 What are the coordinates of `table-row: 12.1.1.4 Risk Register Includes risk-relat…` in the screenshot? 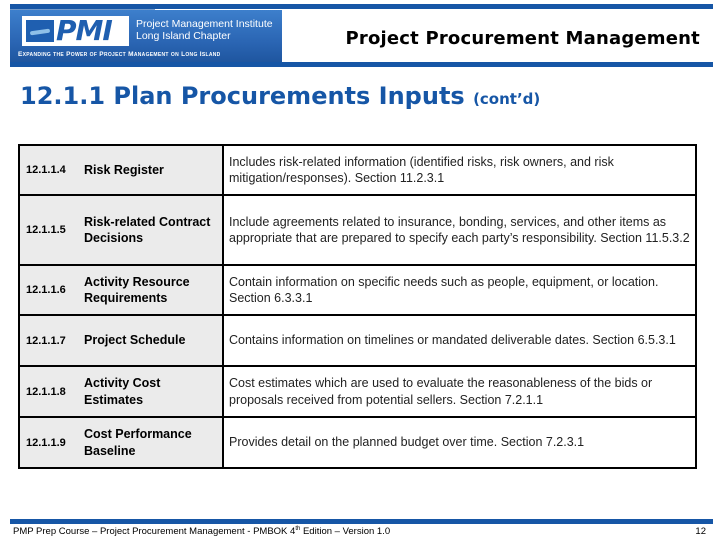 It's located at (357, 170).